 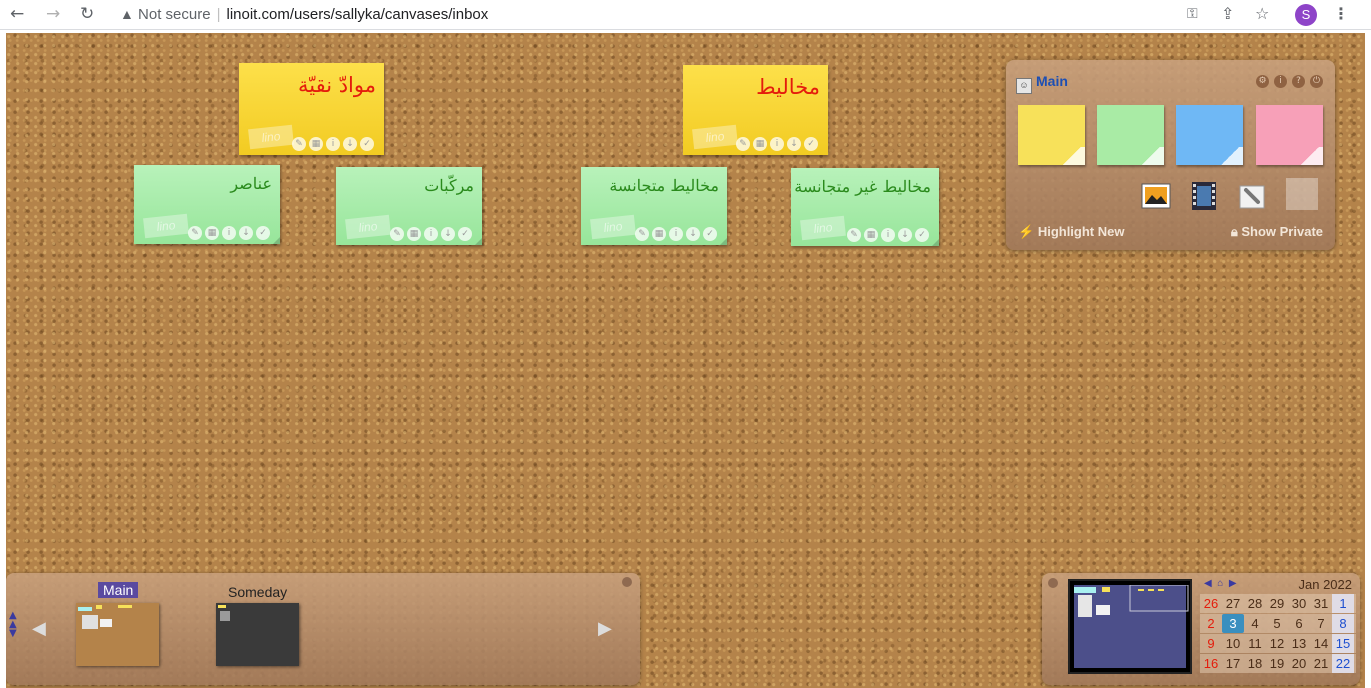 What do you see at coordinates (1227, 14) in the screenshot?
I see `share-icon: ⇪` at bounding box center [1227, 14].